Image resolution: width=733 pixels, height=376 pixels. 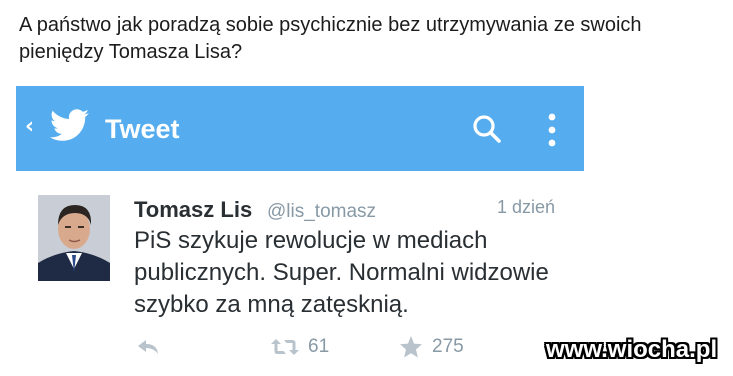 I want to click on search-icon, so click(x=487, y=129).